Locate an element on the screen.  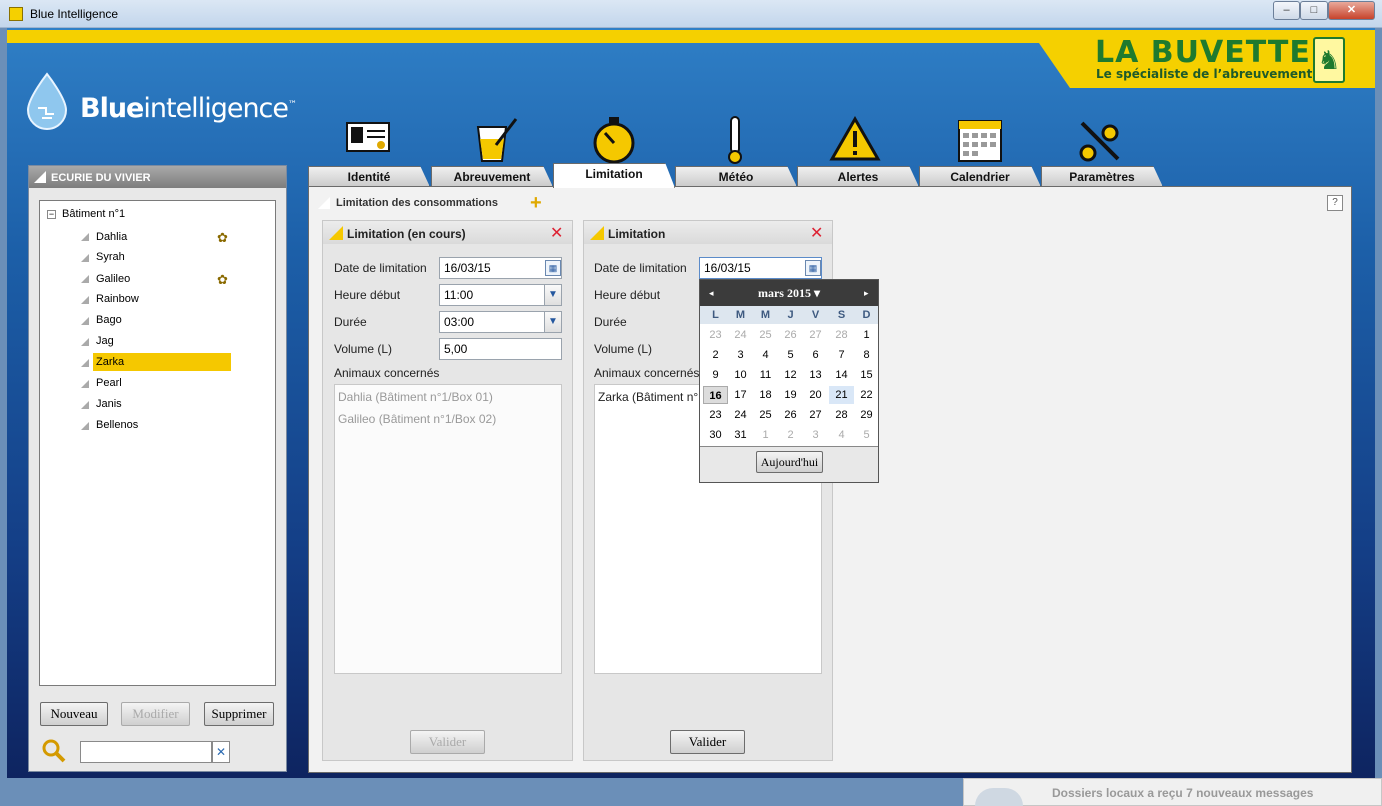
tab-alertes: Alertes is located at coordinates (858, 176).